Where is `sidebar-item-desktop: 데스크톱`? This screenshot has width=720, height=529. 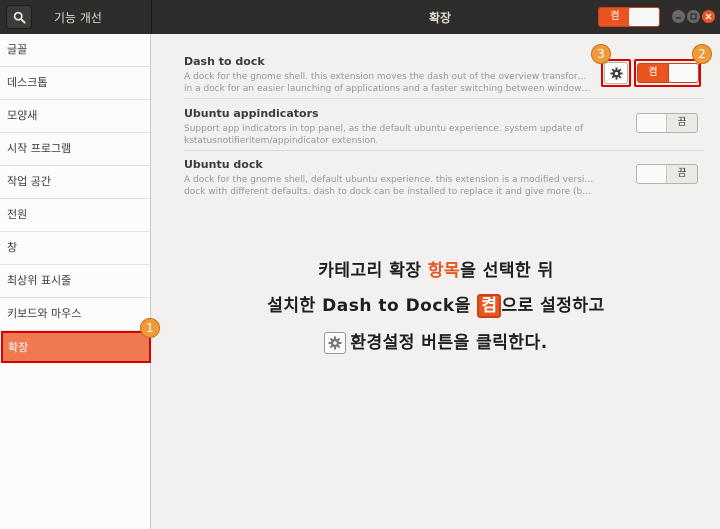 sidebar-item-desktop: 데스크톱 is located at coordinates (75, 83).